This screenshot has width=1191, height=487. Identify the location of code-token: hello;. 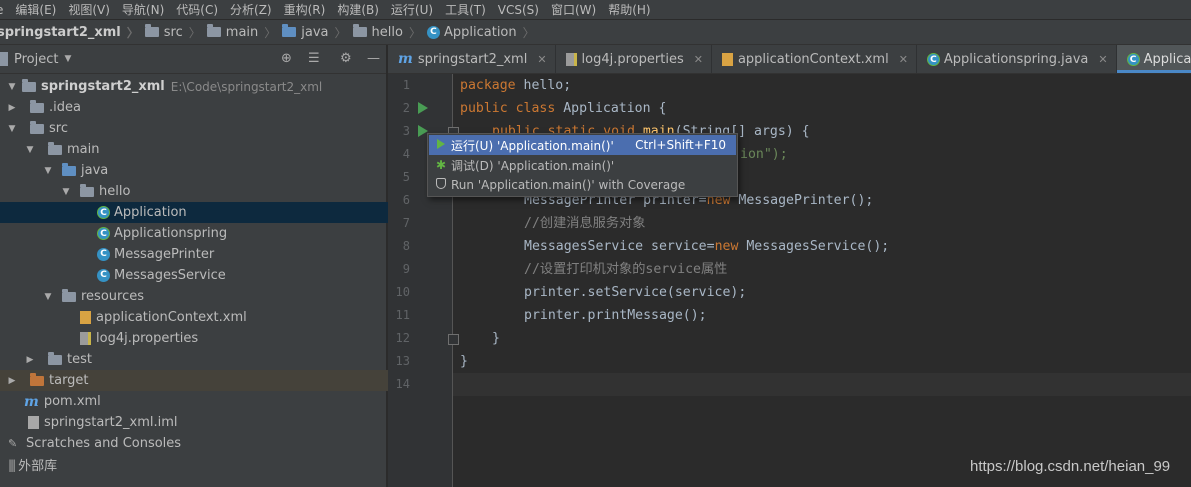
(543, 85).